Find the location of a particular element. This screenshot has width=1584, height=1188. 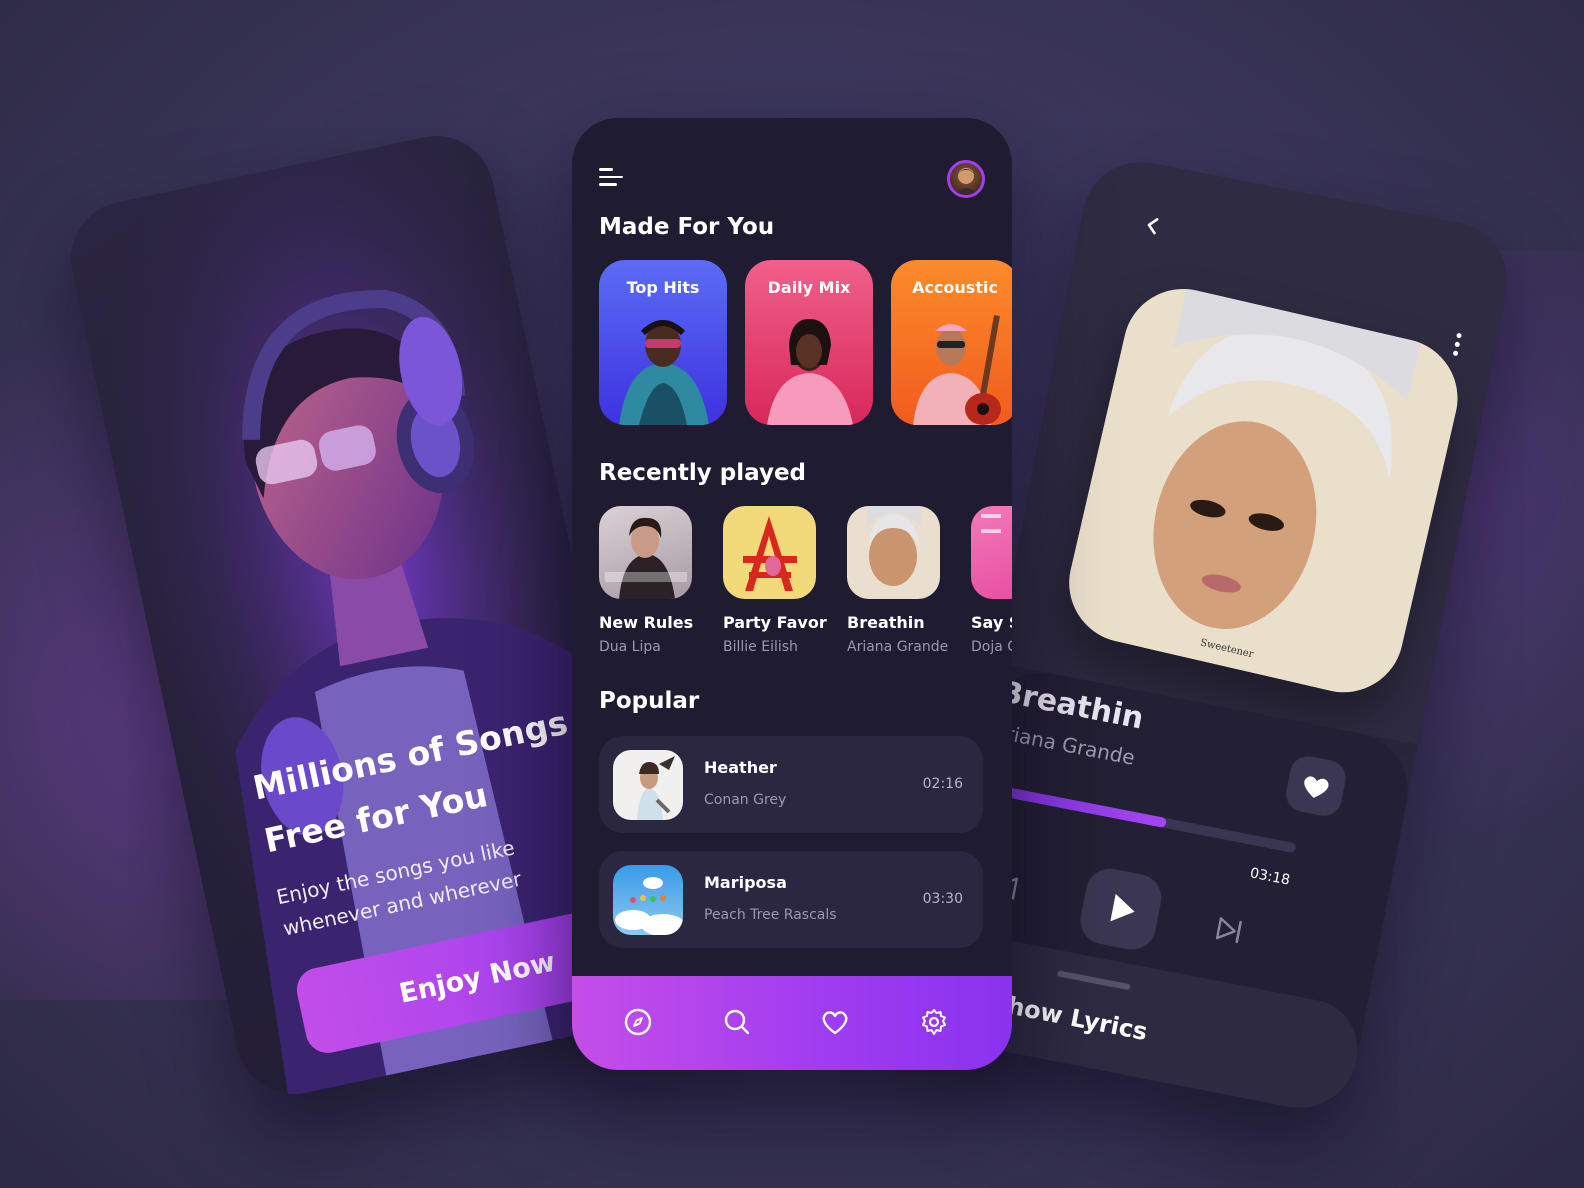

popular-title: Popular is located at coordinates (649, 701).